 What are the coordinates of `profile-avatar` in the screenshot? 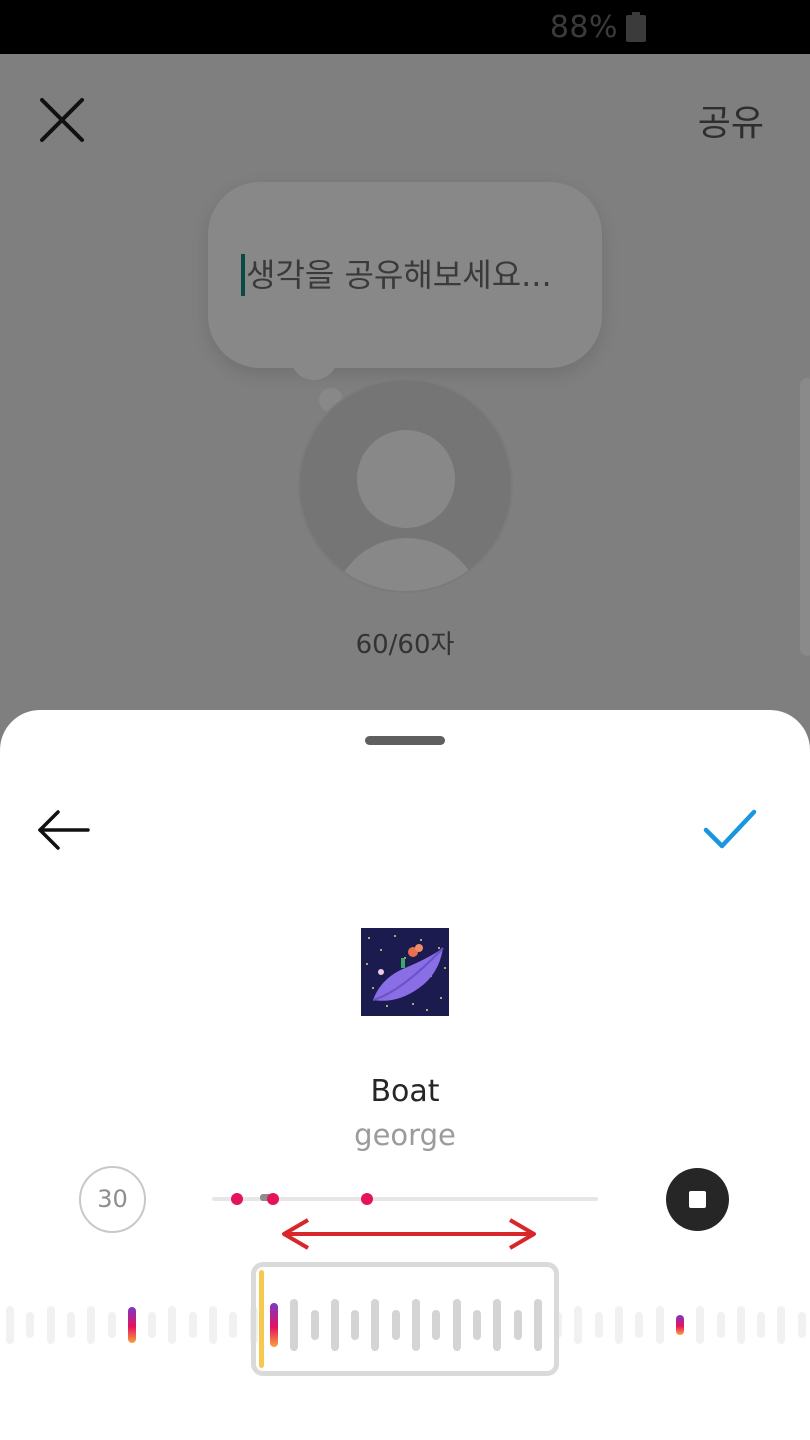 It's located at (405, 485).